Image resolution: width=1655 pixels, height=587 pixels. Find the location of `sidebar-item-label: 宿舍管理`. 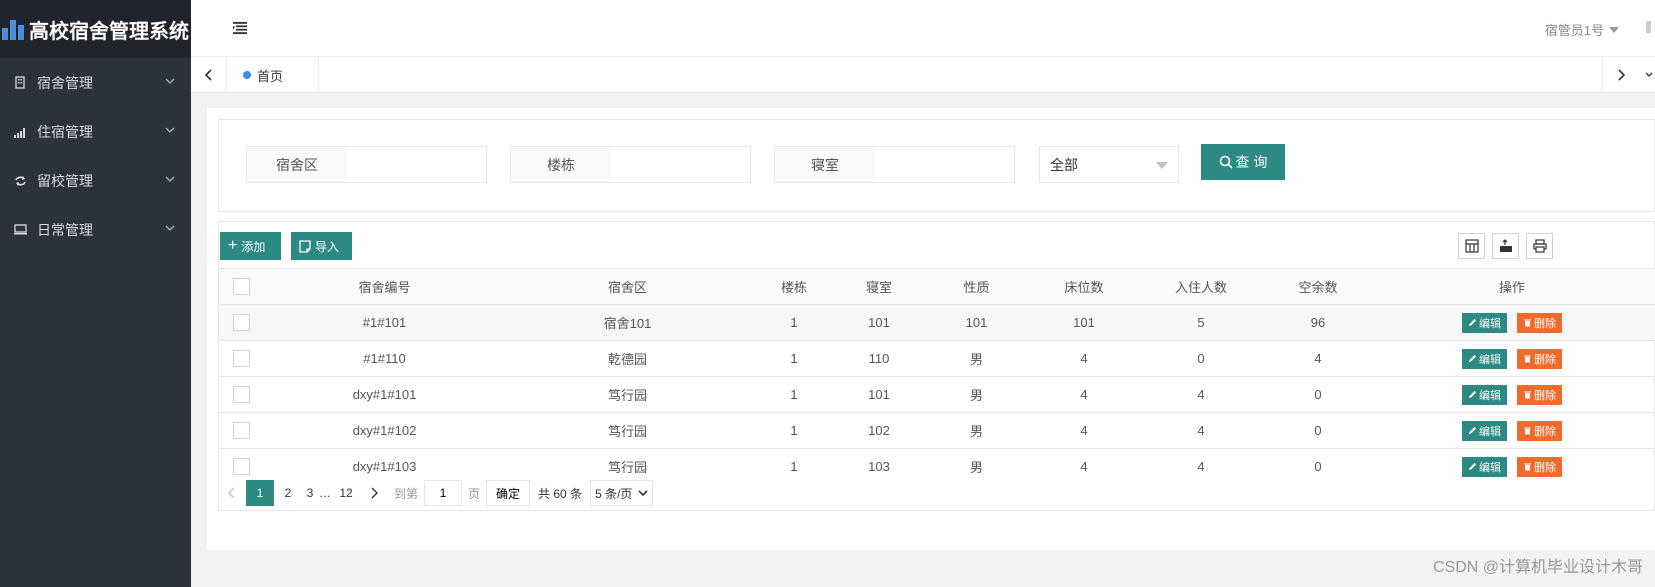

sidebar-item-label: 宿舍管理 is located at coordinates (65, 82).